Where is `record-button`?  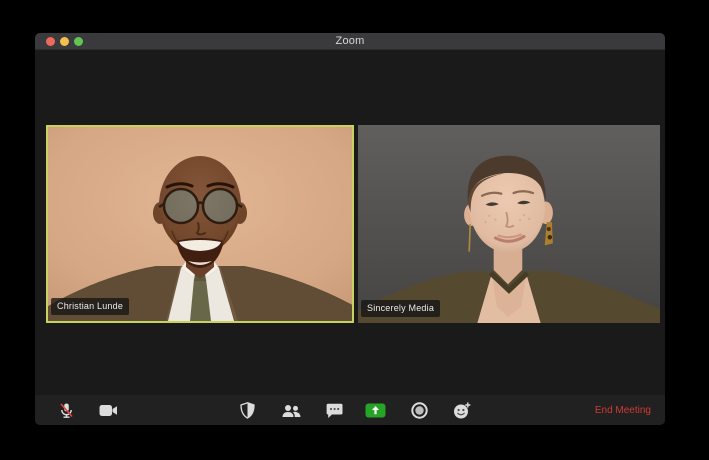 record-button is located at coordinates (419, 410).